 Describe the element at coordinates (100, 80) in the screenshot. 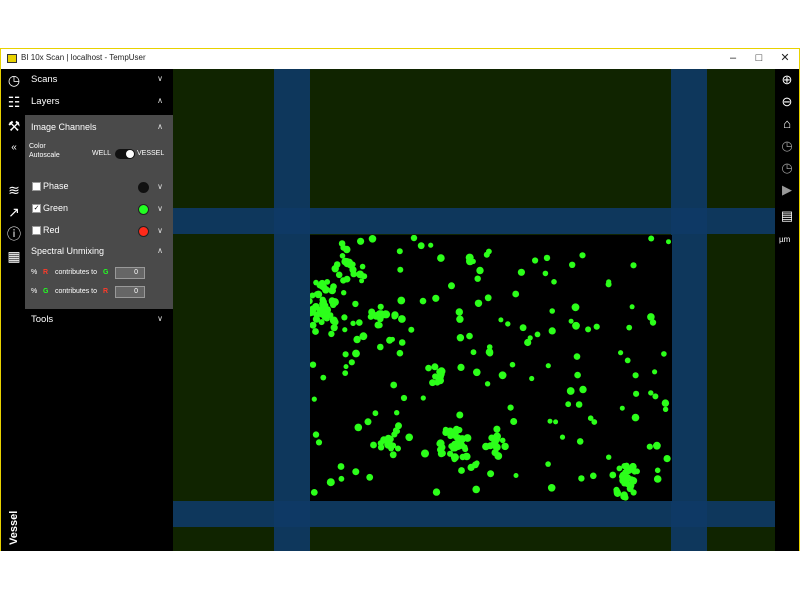

I see `section-scans: Scans ∨` at that location.